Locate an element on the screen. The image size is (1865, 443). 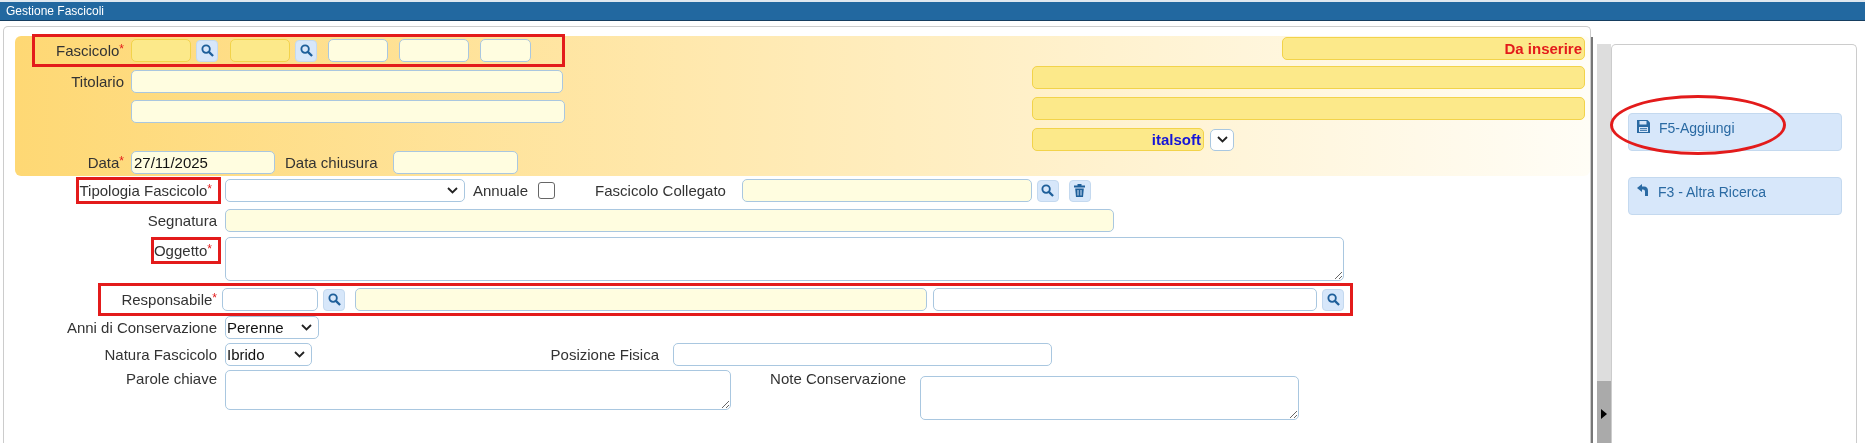
action-button: F3 - Altra Ricerca is located at coordinates (1735, 196).